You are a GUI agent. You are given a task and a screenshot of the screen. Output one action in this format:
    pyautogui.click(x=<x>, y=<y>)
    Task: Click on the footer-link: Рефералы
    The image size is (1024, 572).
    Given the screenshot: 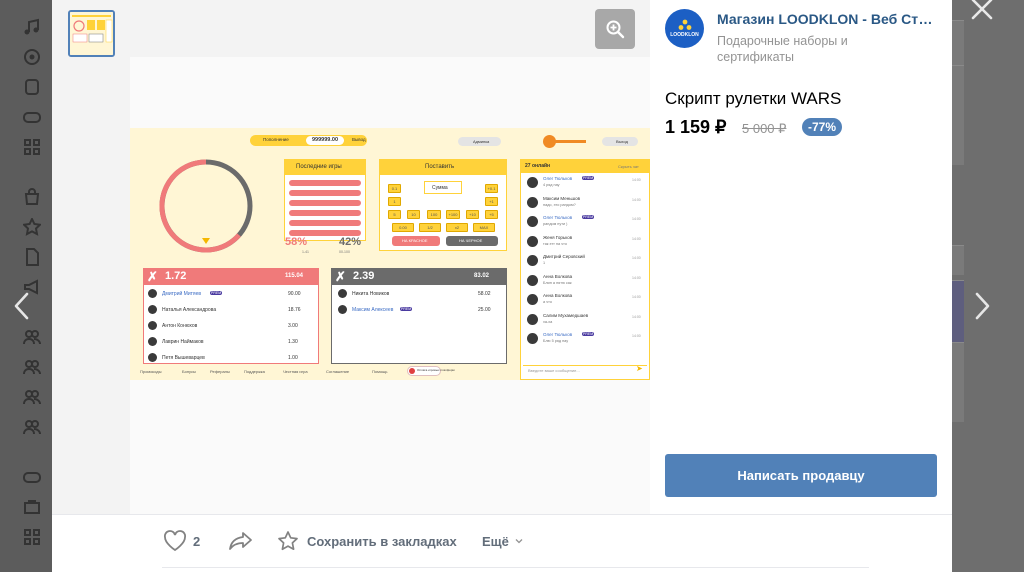 What is the action you would take?
    pyautogui.click(x=220, y=371)
    